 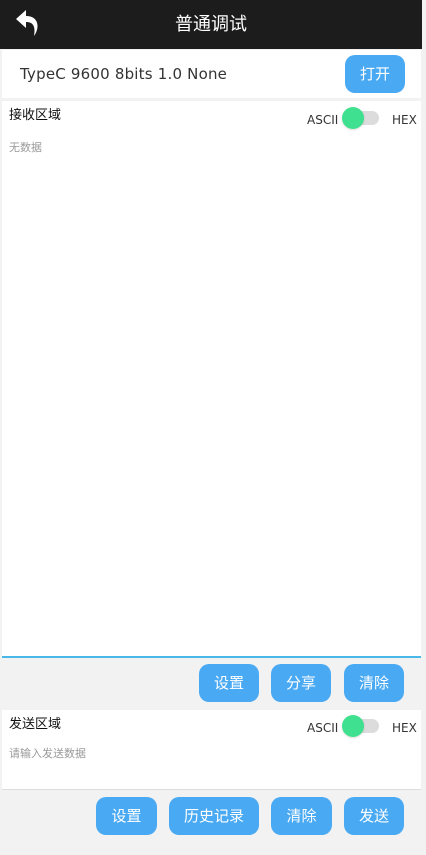 What do you see at coordinates (404, 120) in the screenshot?
I see `receive-mode-hex-label: HEX` at bounding box center [404, 120].